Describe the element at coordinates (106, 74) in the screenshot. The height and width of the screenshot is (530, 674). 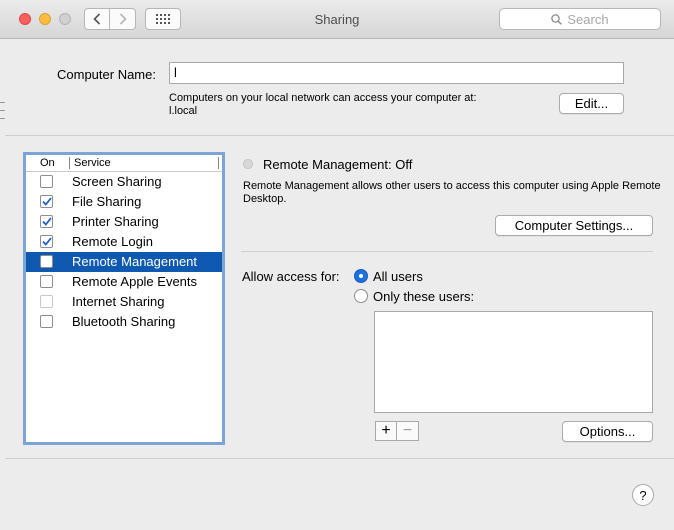
I see `computer-name-label: Computer Name:` at that location.